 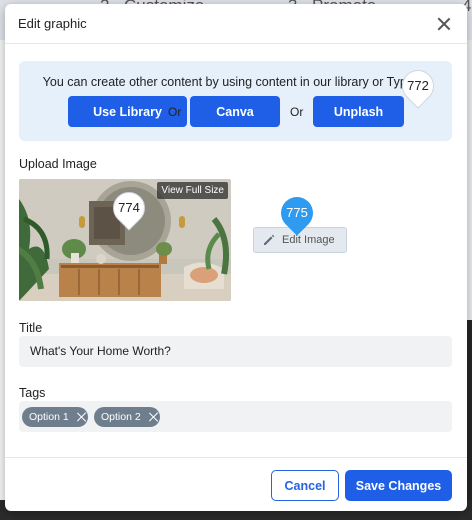 I want to click on tag-chip: Option 1, so click(x=55, y=417).